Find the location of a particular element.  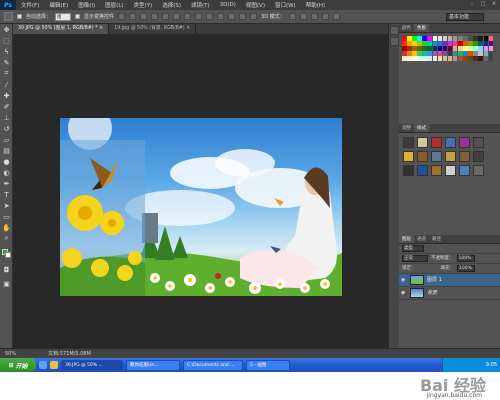

menu-help: 帮助(H) is located at coordinates (315, 5).